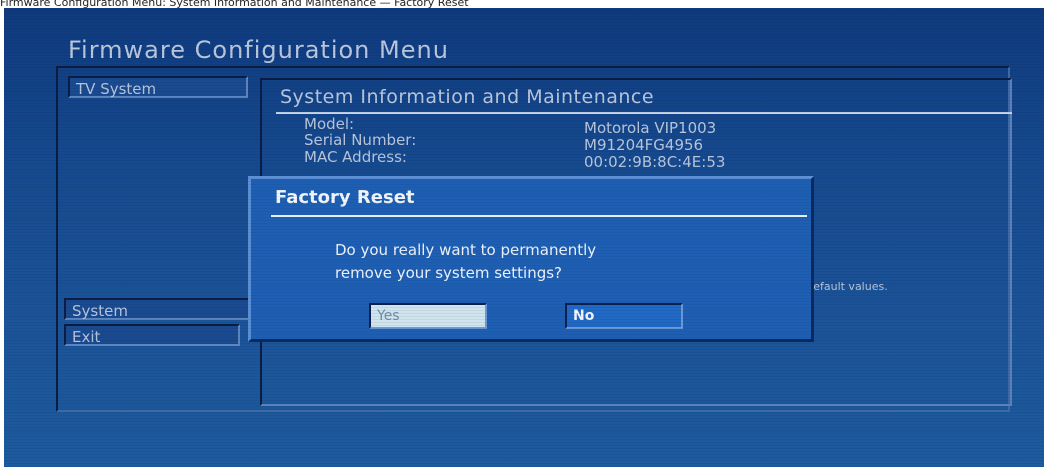  What do you see at coordinates (448, 273) in the screenshot?
I see `dialog-message-line-2: remove your system settings?` at bounding box center [448, 273].